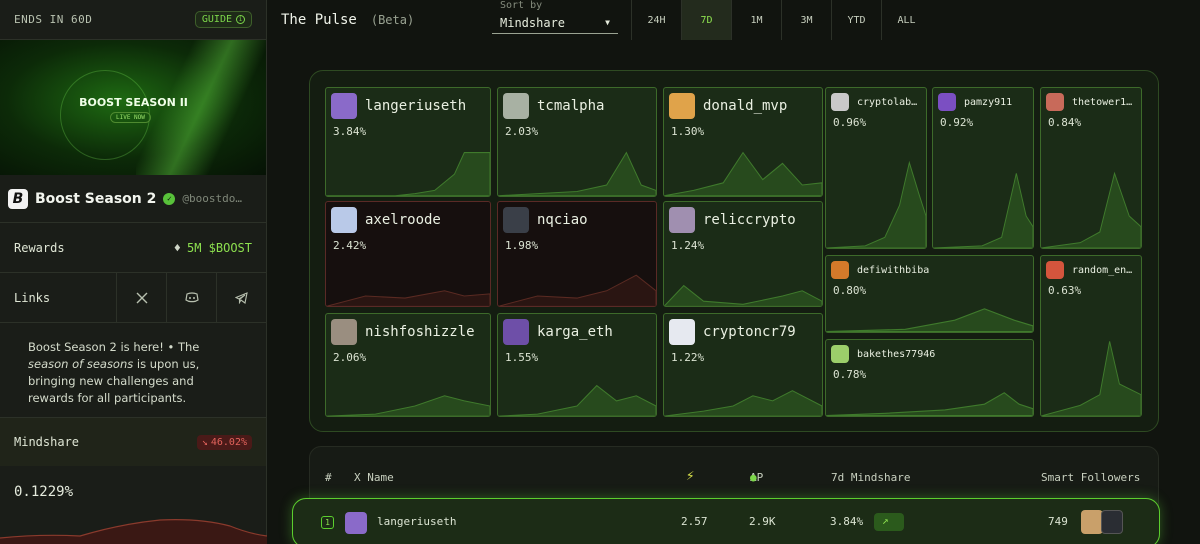 This screenshot has height=544, width=1200. I want to click on sidebar-top-strip: ENDS IN 60D GUIDE i, so click(133, 20).